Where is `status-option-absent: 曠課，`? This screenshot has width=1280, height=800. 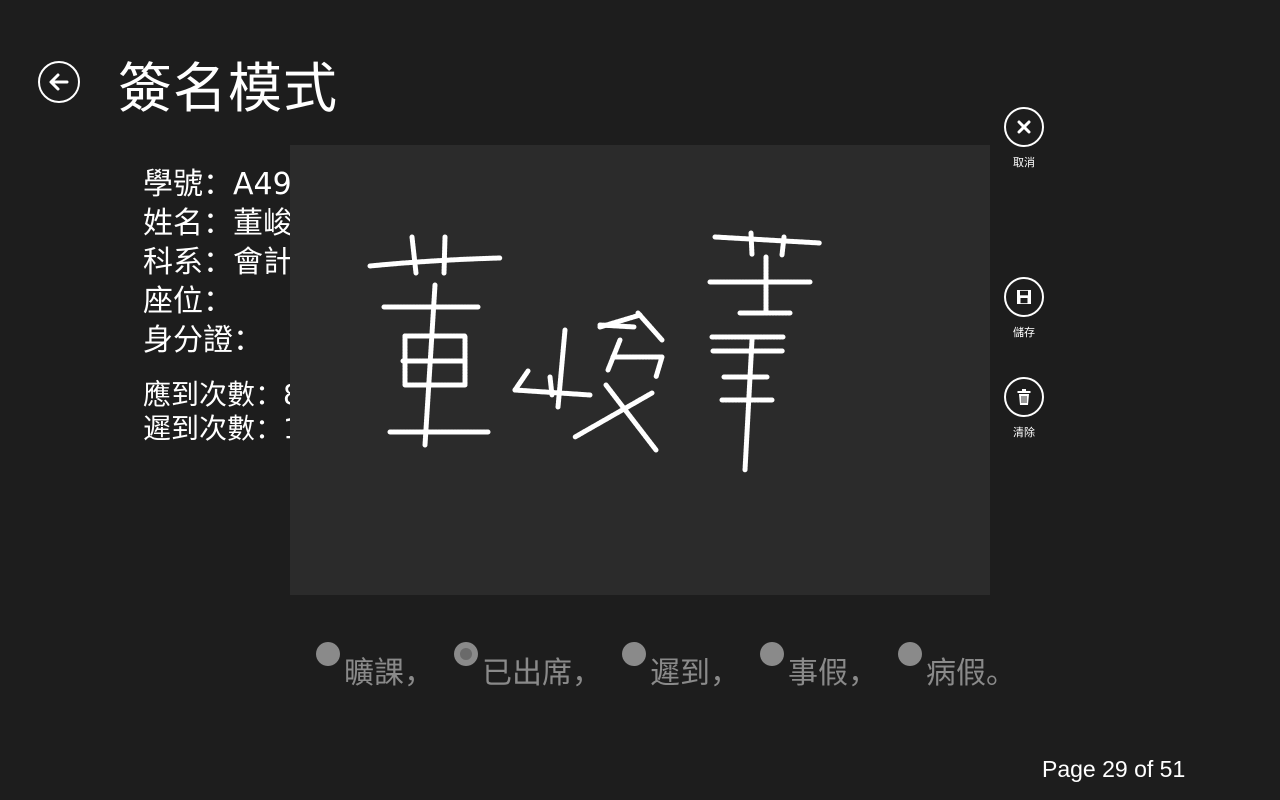 status-option-absent: 曠課， is located at coordinates (375, 666).